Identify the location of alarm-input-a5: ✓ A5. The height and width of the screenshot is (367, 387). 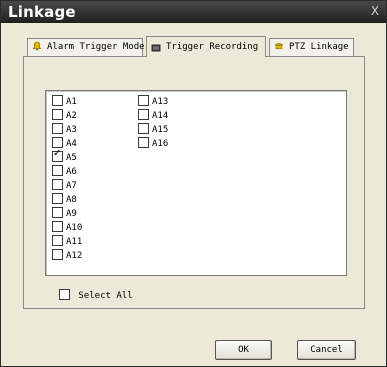
(64, 156).